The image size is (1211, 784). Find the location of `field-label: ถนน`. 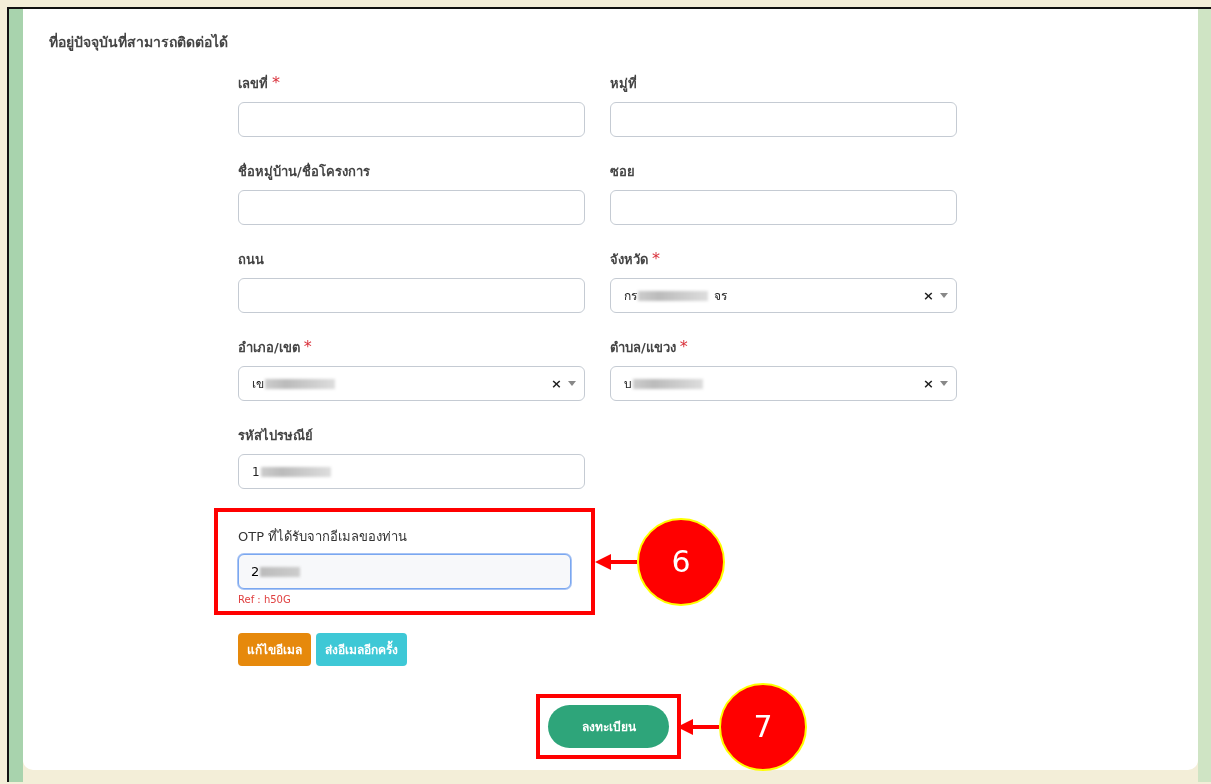

field-label: ถนน is located at coordinates (251, 260).